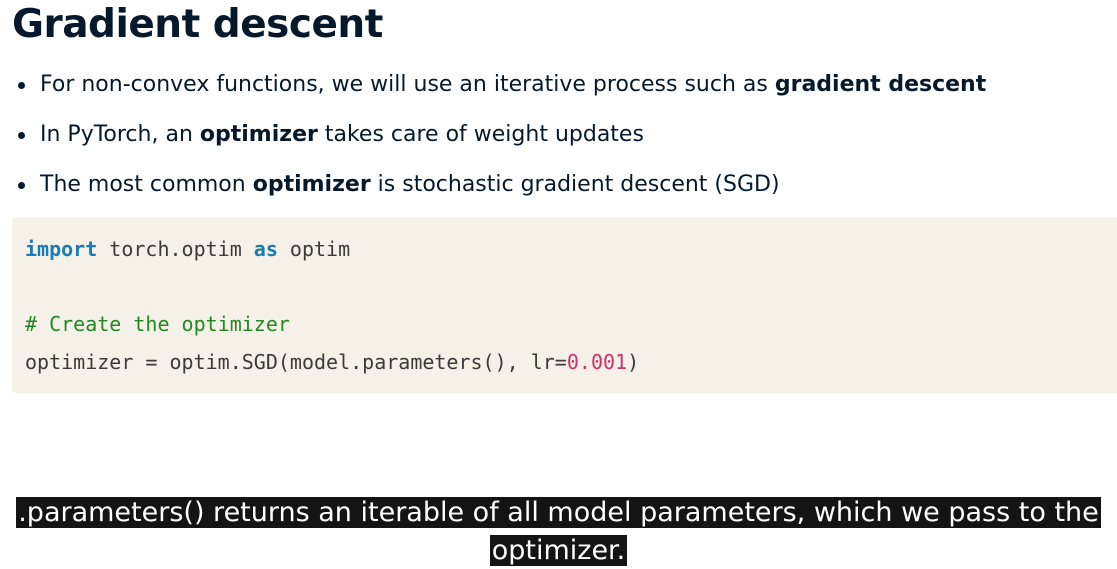 This screenshot has height=569, width=1117. I want to click on bullet-text: The most common, so click(146, 184).